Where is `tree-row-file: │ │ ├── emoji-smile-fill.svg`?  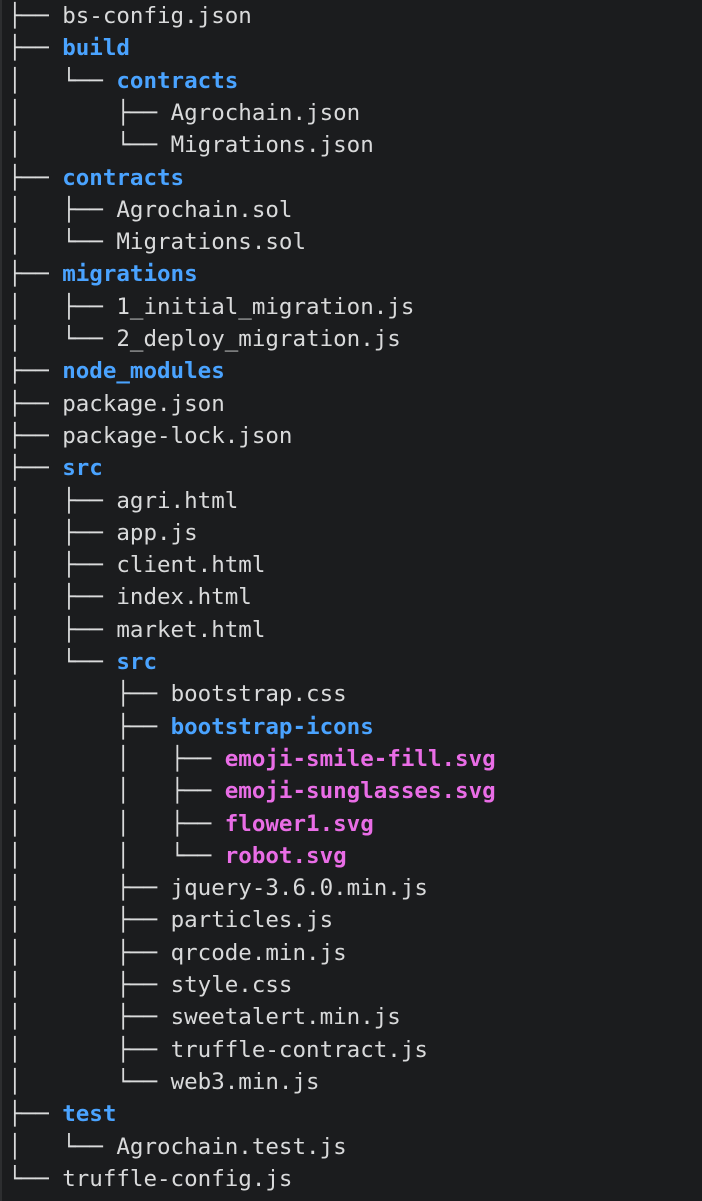 tree-row-file: │ │ ├── emoji-smile-fill.svg is located at coordinates (252, 759).